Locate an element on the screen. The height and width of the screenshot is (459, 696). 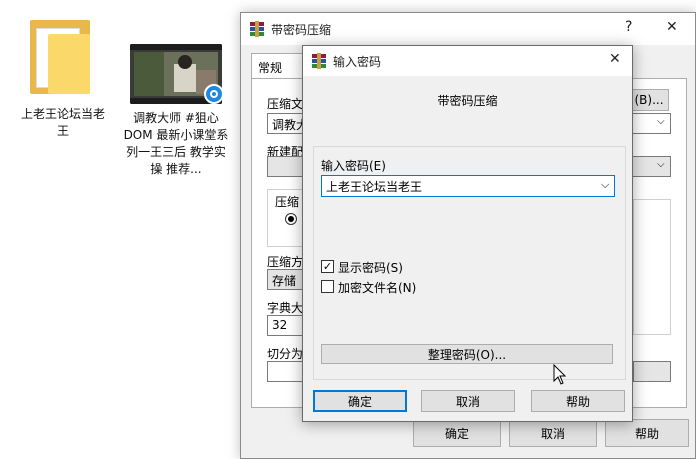
format-group-label: 压缩 is located at coordinates (287, 202).